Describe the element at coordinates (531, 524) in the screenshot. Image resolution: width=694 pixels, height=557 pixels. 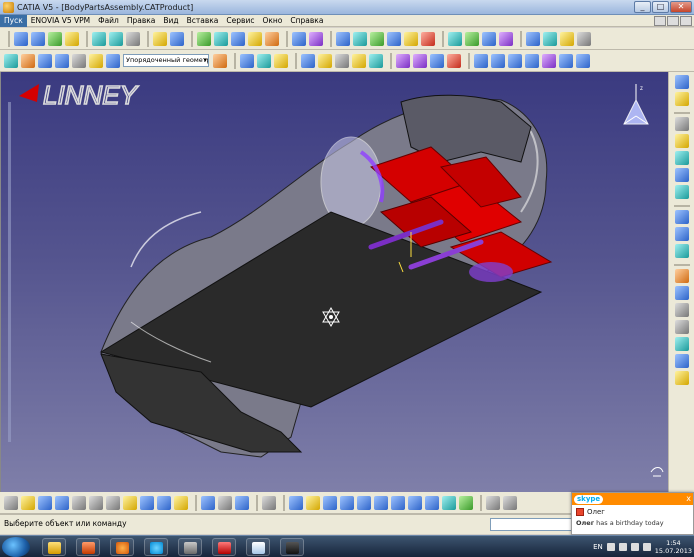
I see `command-input` at that location.